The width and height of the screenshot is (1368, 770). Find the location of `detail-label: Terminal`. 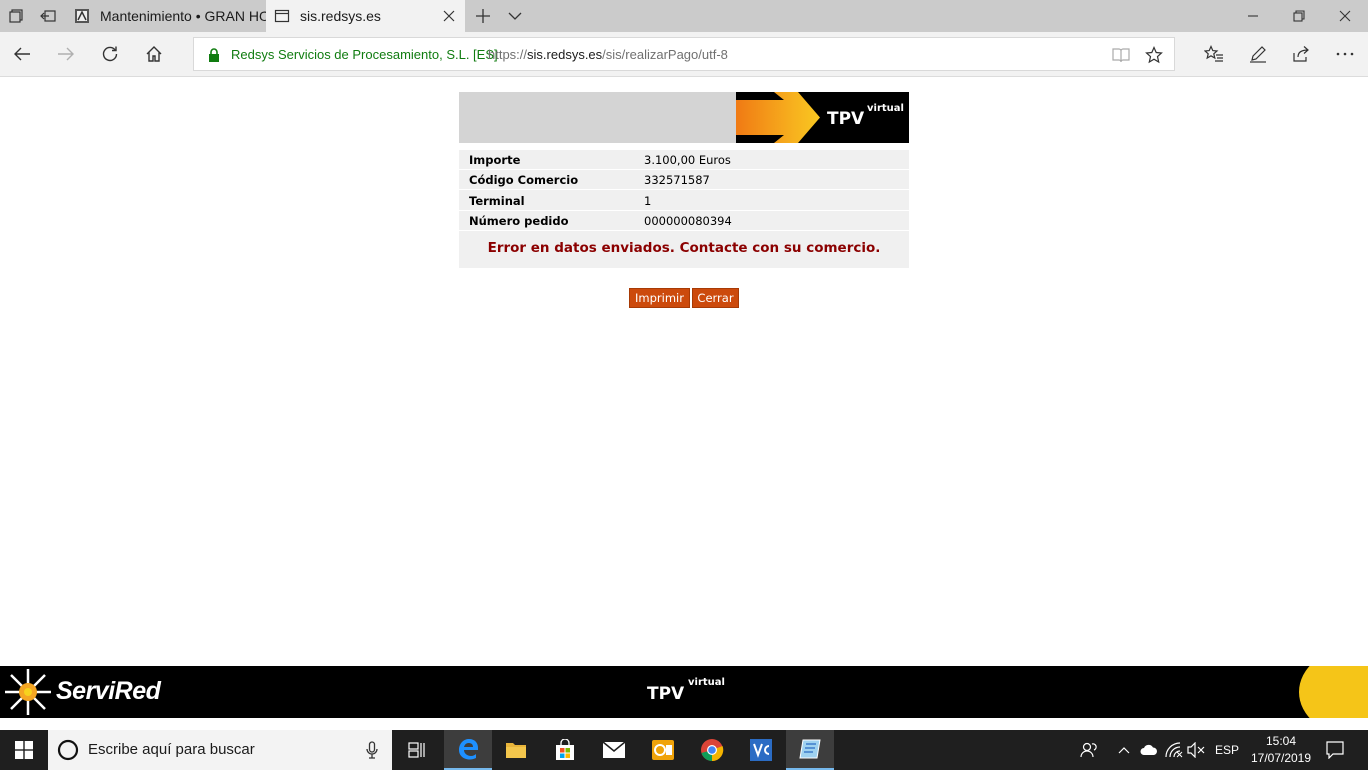

detail-label: Terminal is located at coordinates (497, 201).